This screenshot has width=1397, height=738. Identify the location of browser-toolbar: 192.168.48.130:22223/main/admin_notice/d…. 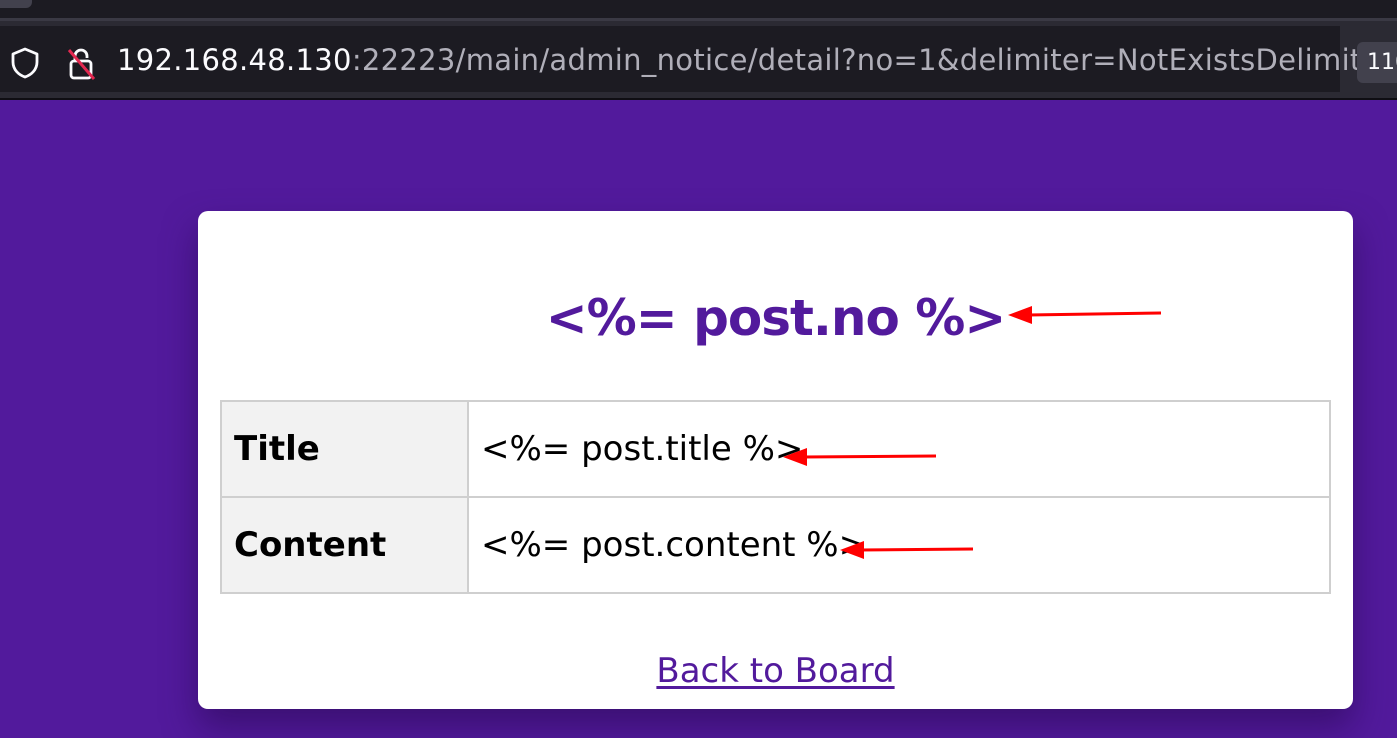
(698, 59).